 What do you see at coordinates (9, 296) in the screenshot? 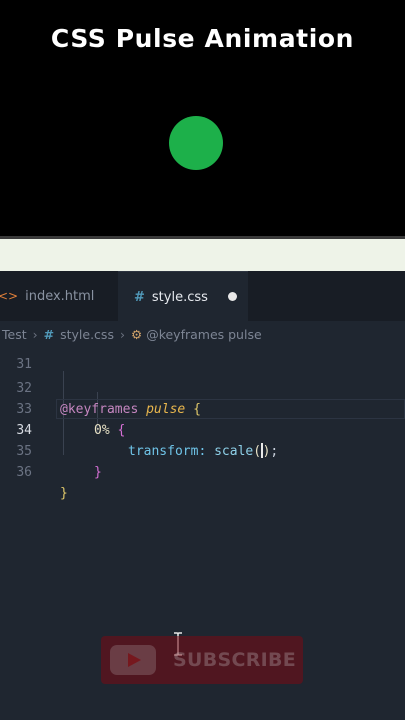
I see `html-icon: <>` at bounding box center [9, 296].